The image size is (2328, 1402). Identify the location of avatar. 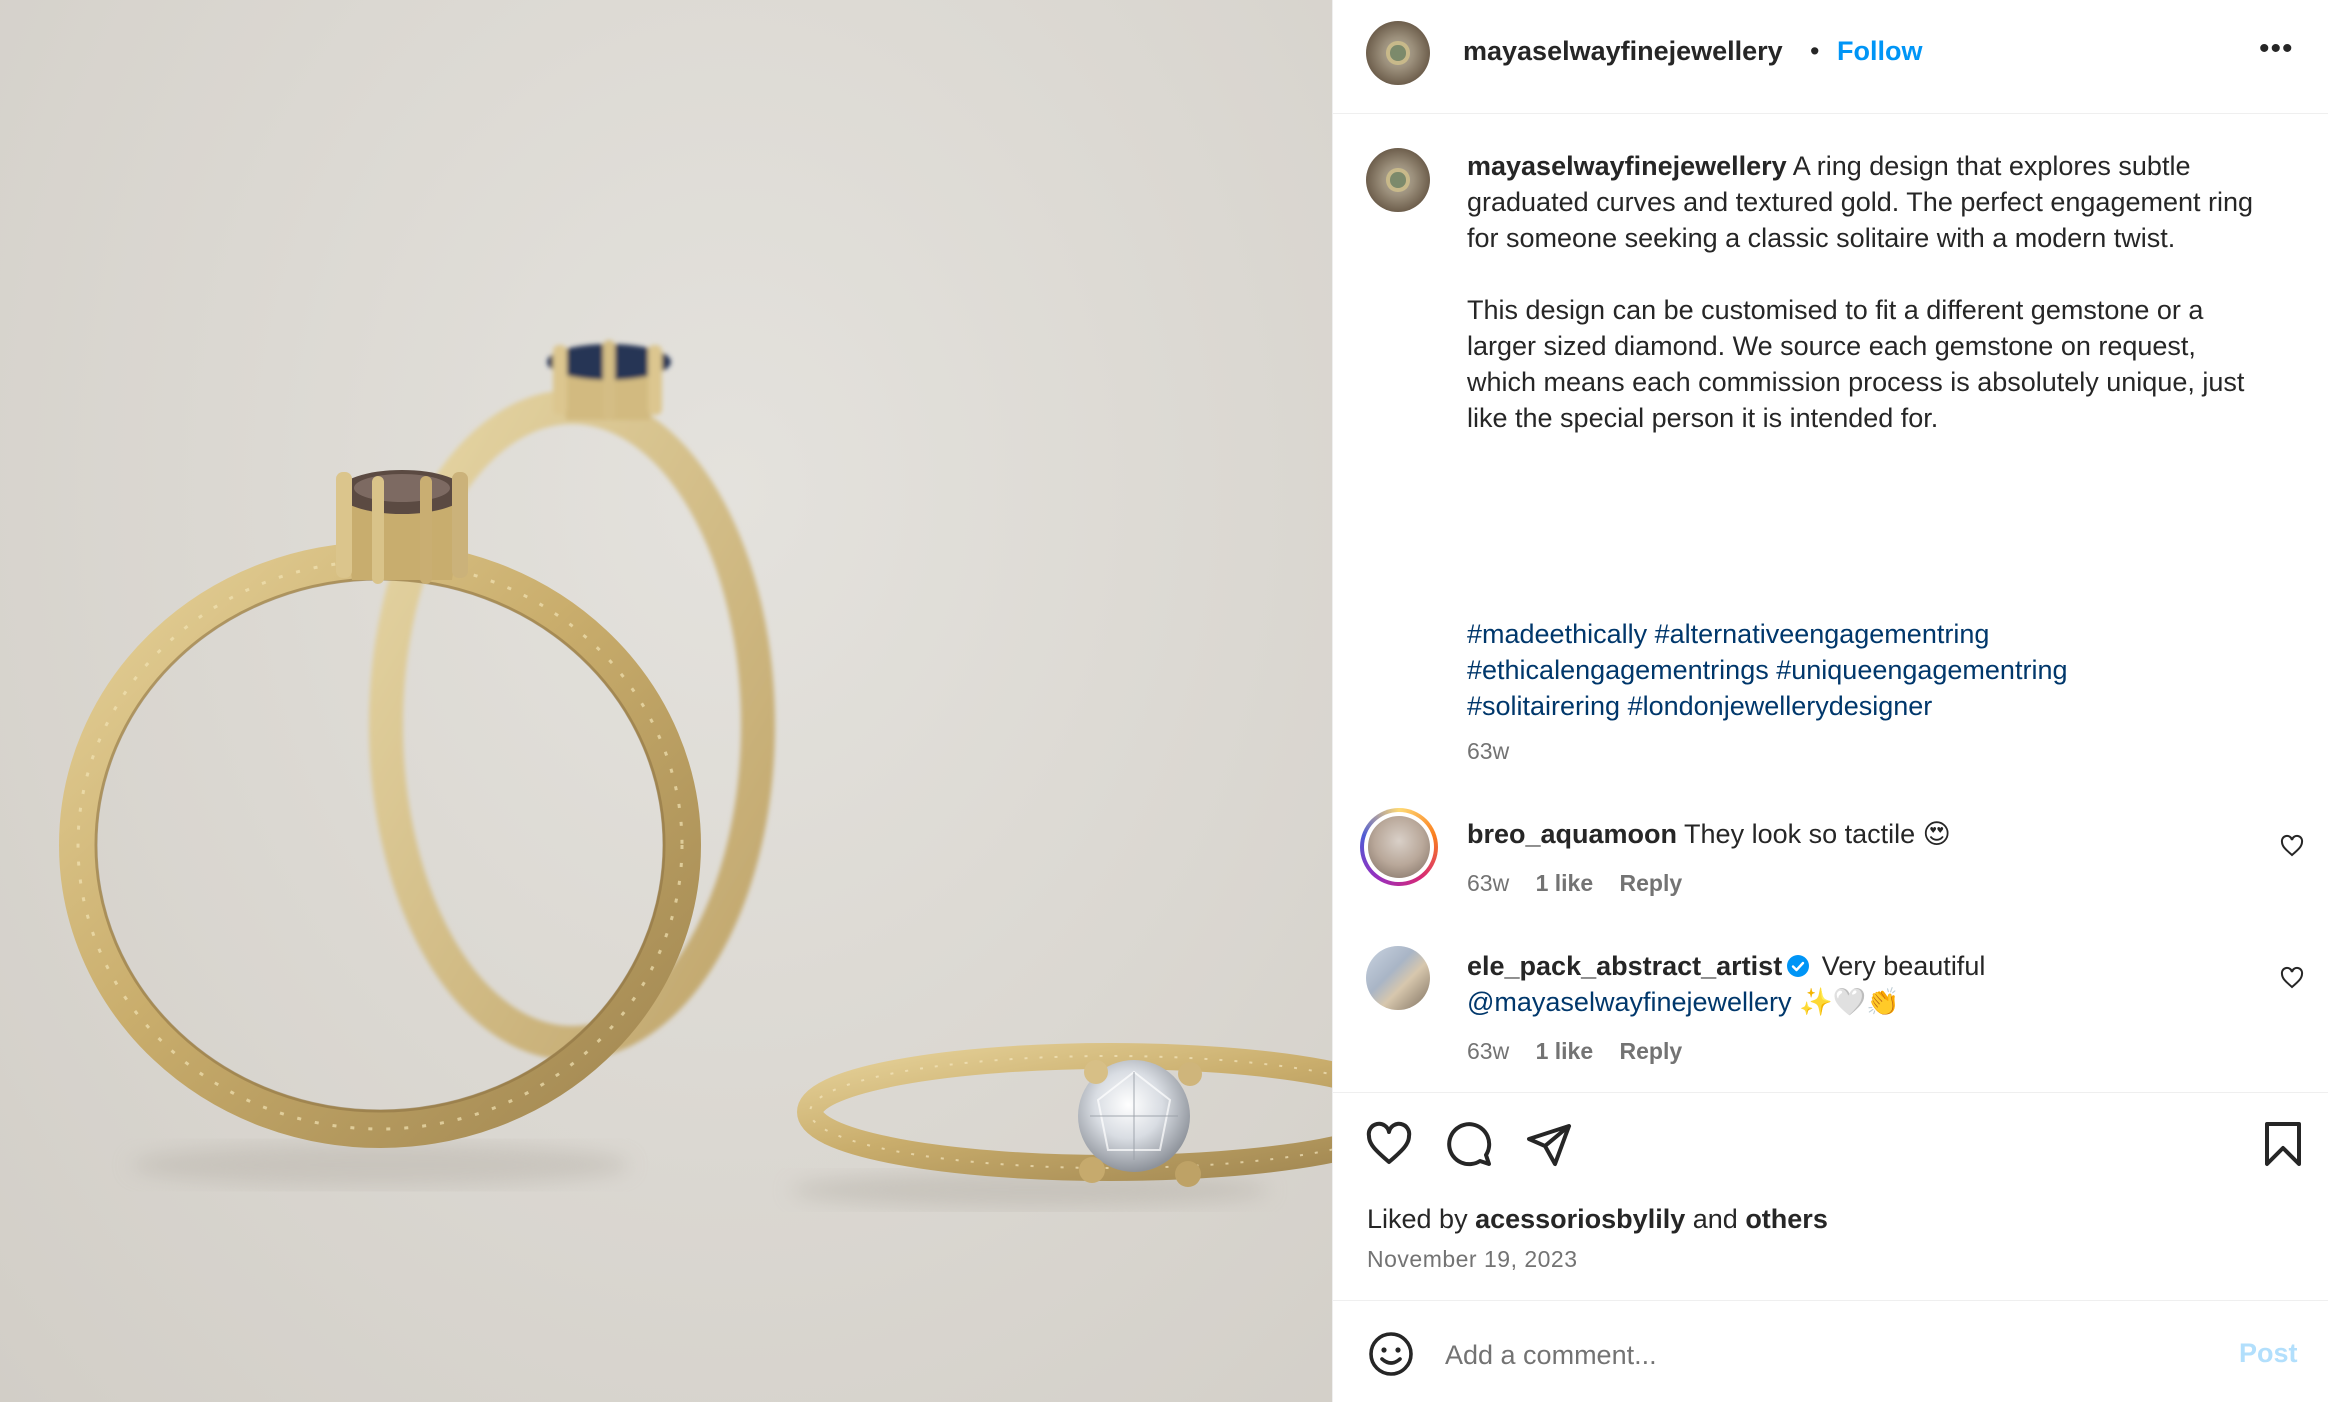
(1398, 53).